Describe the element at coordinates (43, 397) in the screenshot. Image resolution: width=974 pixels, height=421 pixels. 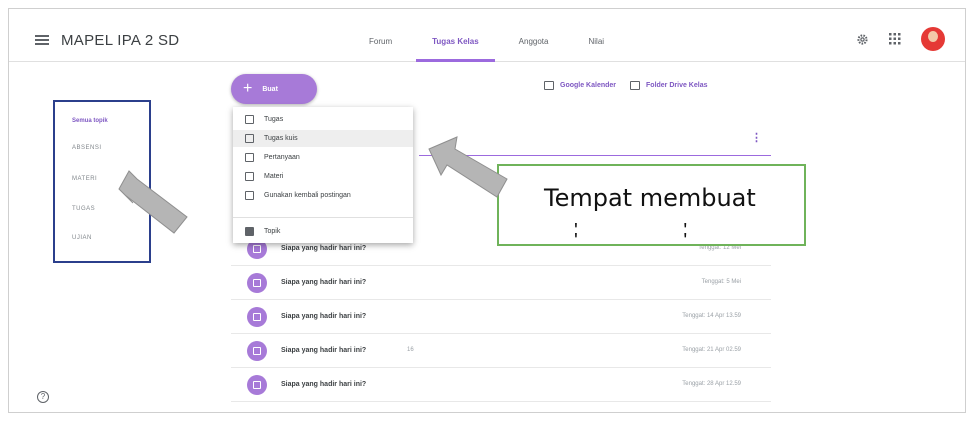
I see `help-icon: ?` at that location.